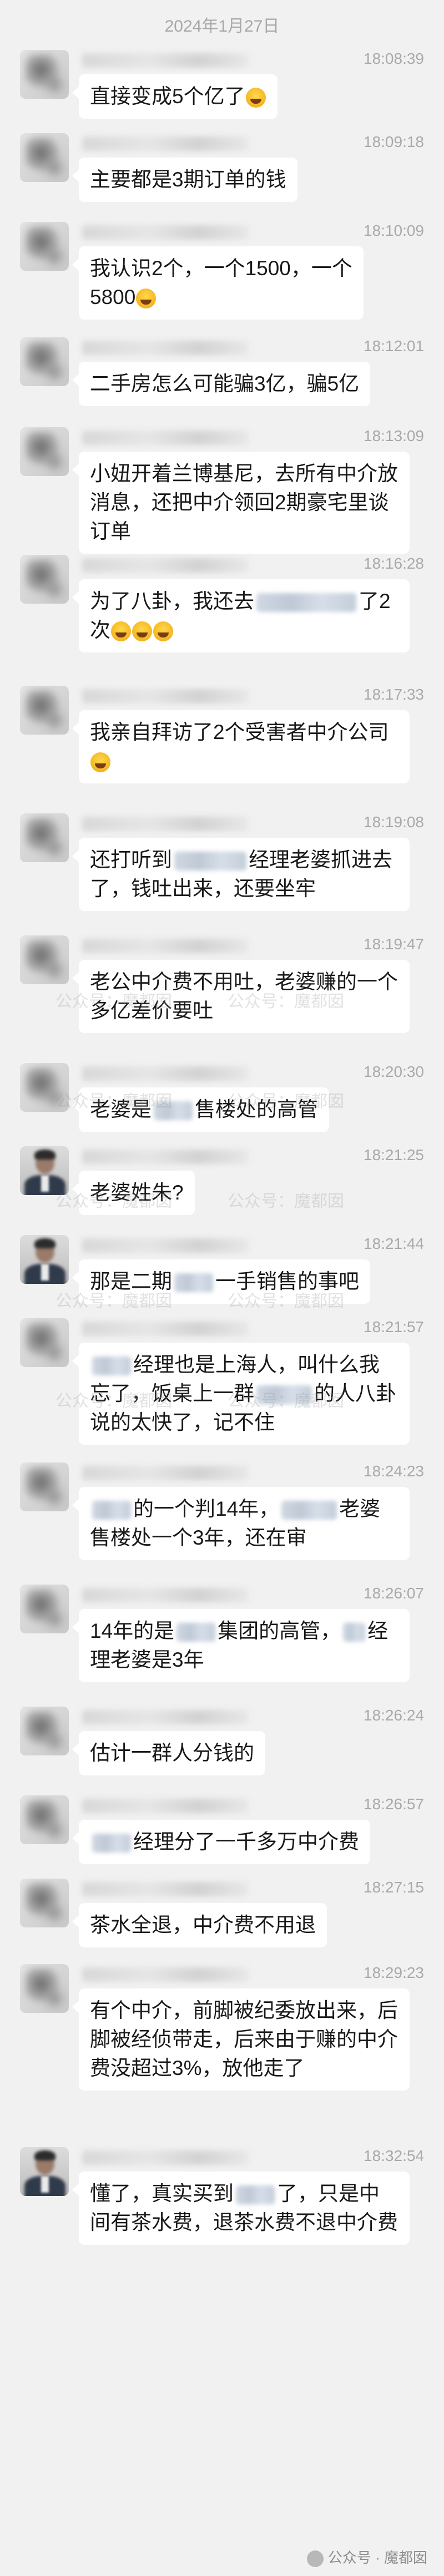 Image resolution: width=444 pixels, height=2576 pixels. Describe the element at coordinates (394, 1071) in the screenshot. I see `message-time: 18:20:30` at that location.